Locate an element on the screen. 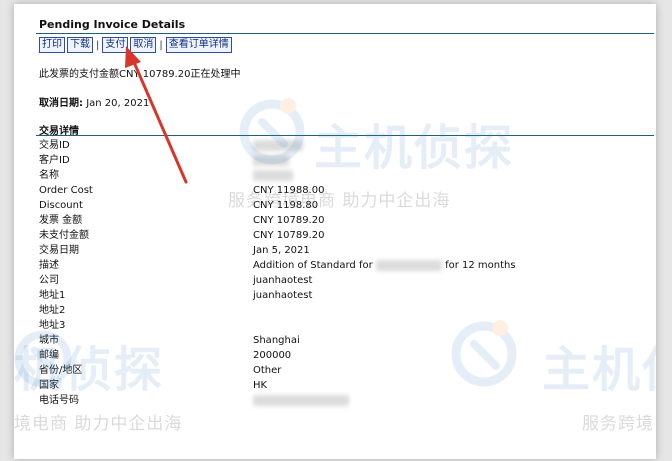 The height and width of the screenshot is (461, 672). table-row: 电话号码 is located at coordinates (339, 400).